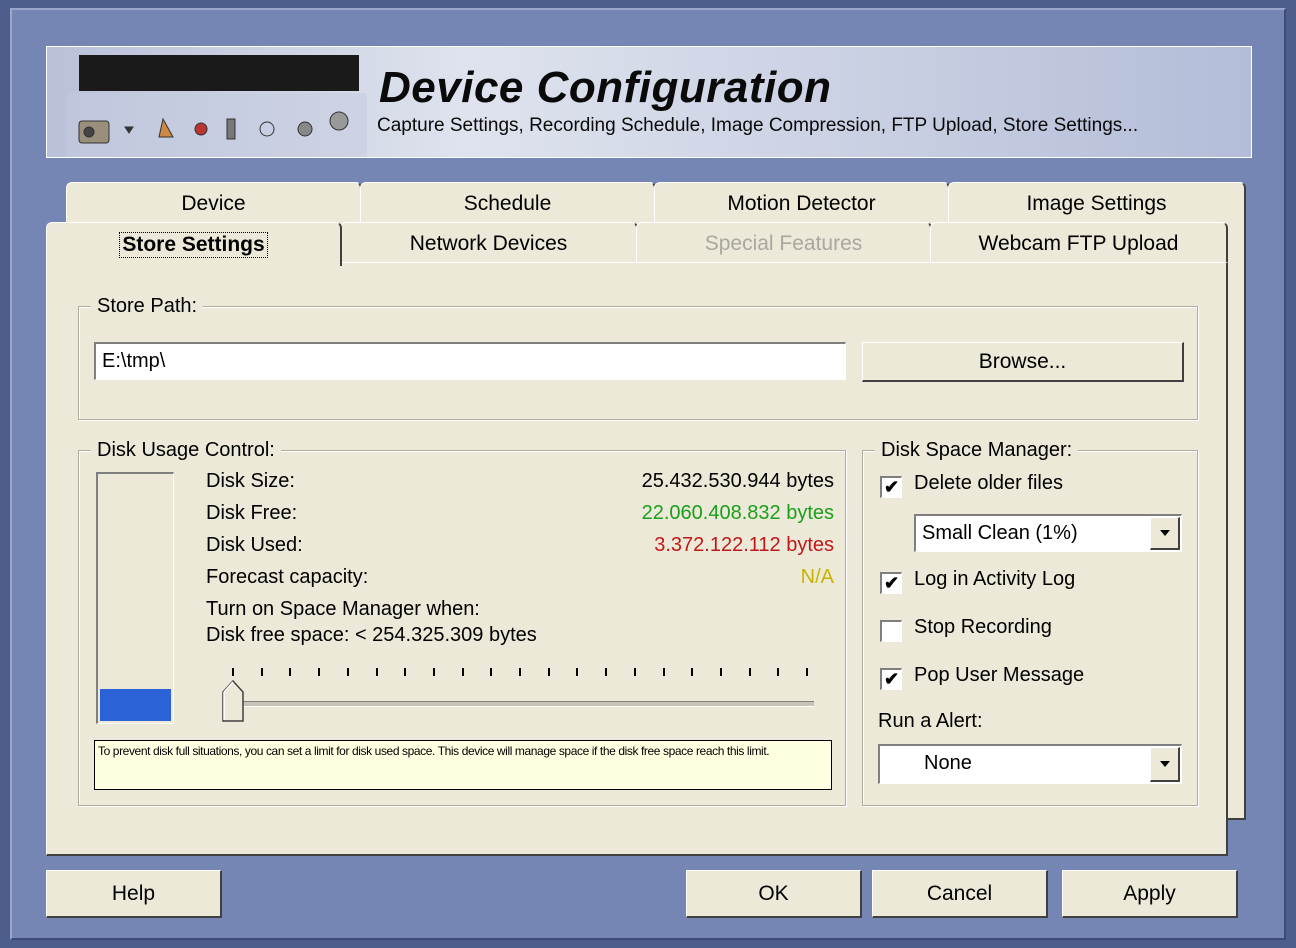  Describe the element at coordinates (737, 513) in the screenshot. I see `disk-free-value: 22.060.408.832 bytes` at that location.